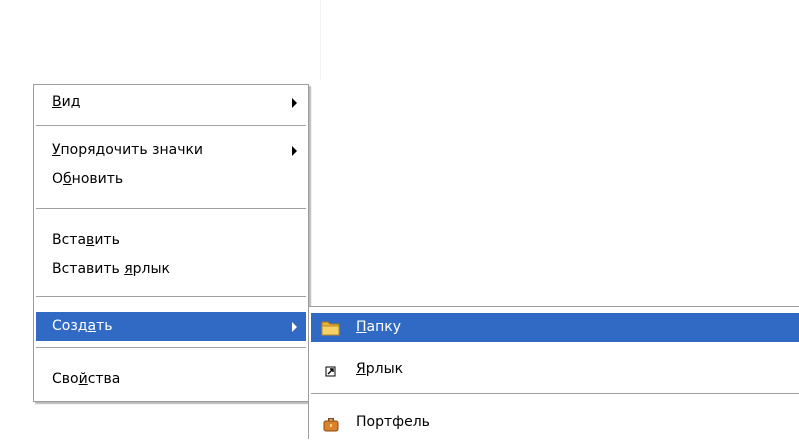  I want to click on shortcut-icon, so click(331, 370).